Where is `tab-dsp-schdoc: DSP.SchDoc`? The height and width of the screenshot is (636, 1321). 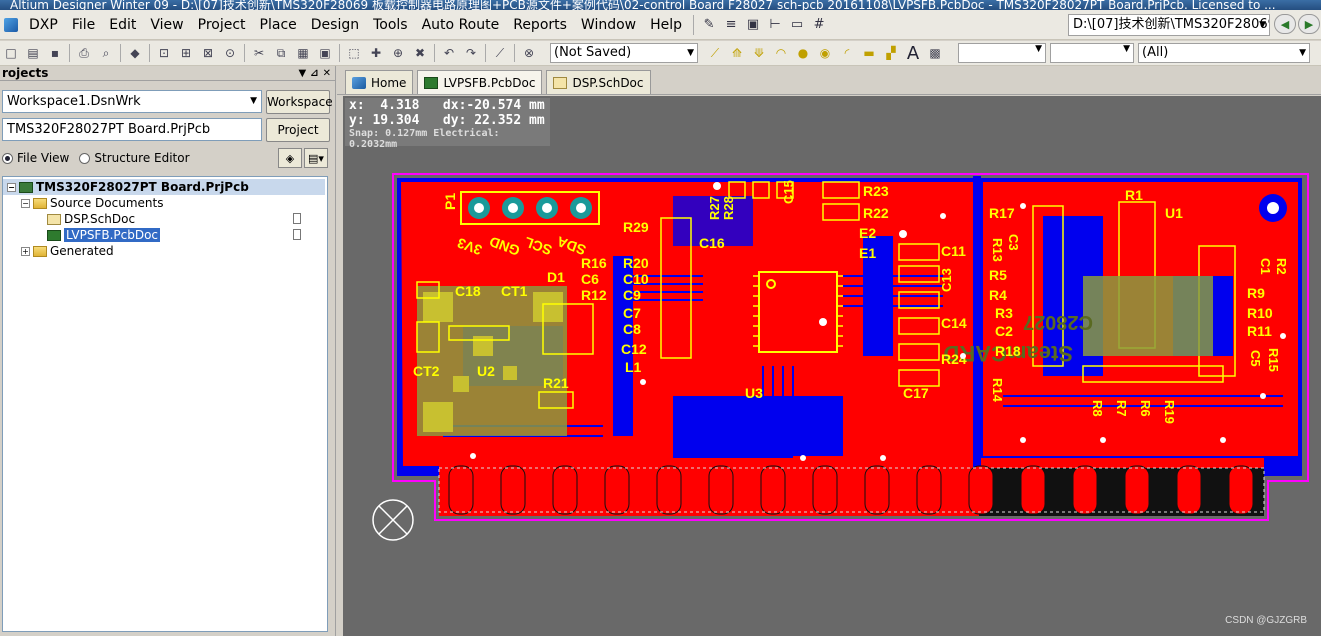
tab-dsp-schdoc: DSP.SchDoc is located at coordinates (598, 82).